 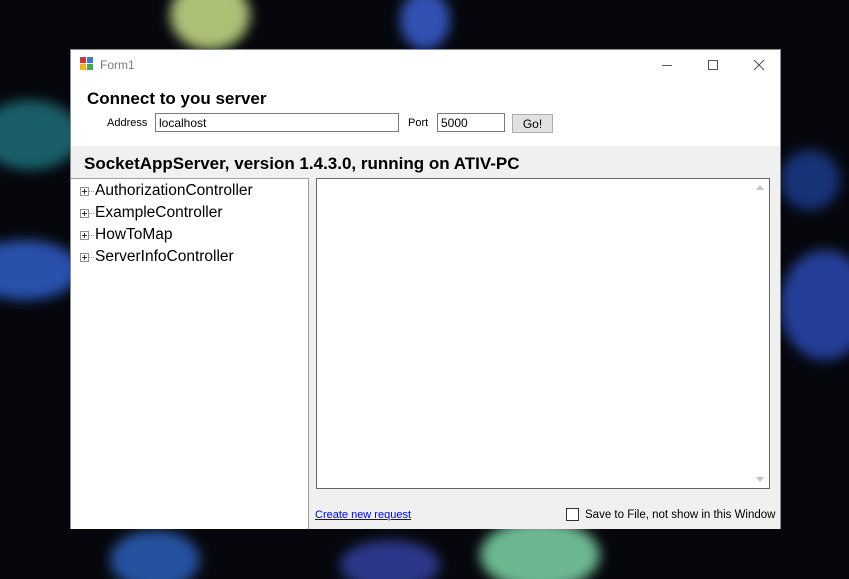 I want to click on scroll-up-icon, so click(x=760, y=187).